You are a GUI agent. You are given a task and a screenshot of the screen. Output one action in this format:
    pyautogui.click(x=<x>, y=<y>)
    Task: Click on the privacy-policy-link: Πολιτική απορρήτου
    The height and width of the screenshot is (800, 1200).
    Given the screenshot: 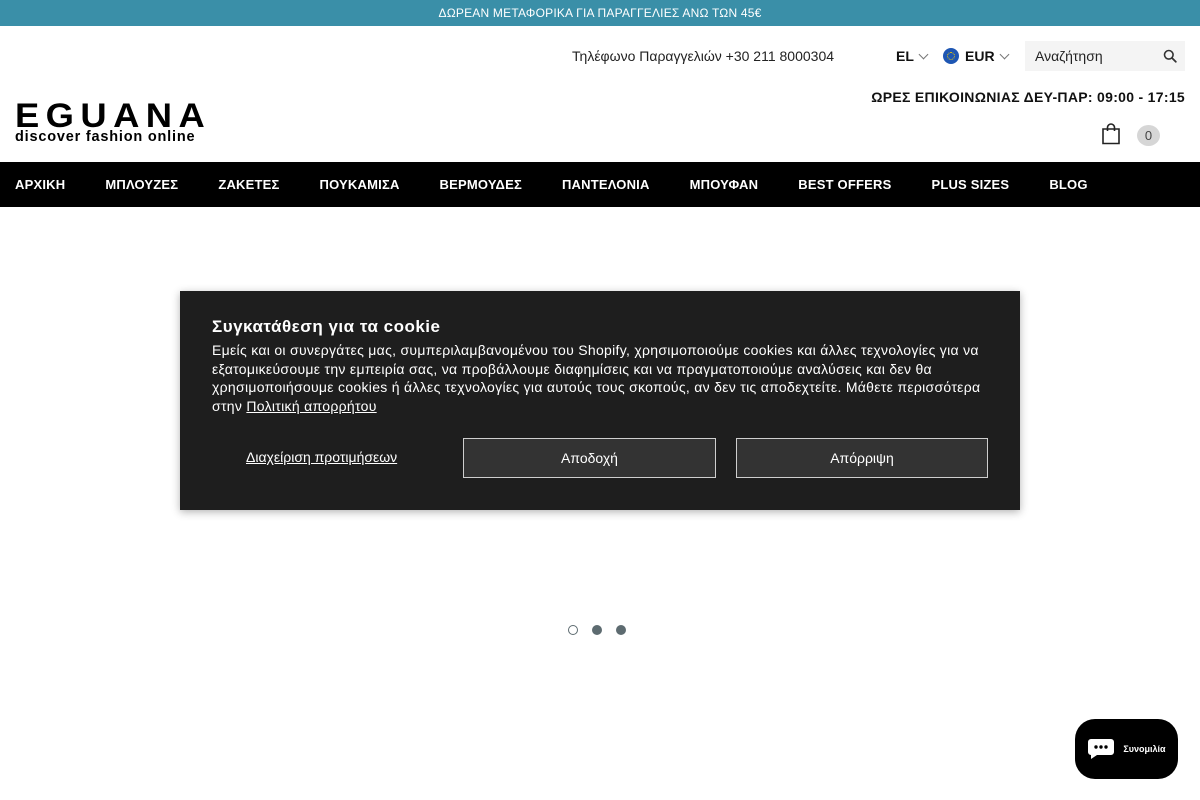 What is the action you would take?
    pyautogui.click(x=311, y=406)
    